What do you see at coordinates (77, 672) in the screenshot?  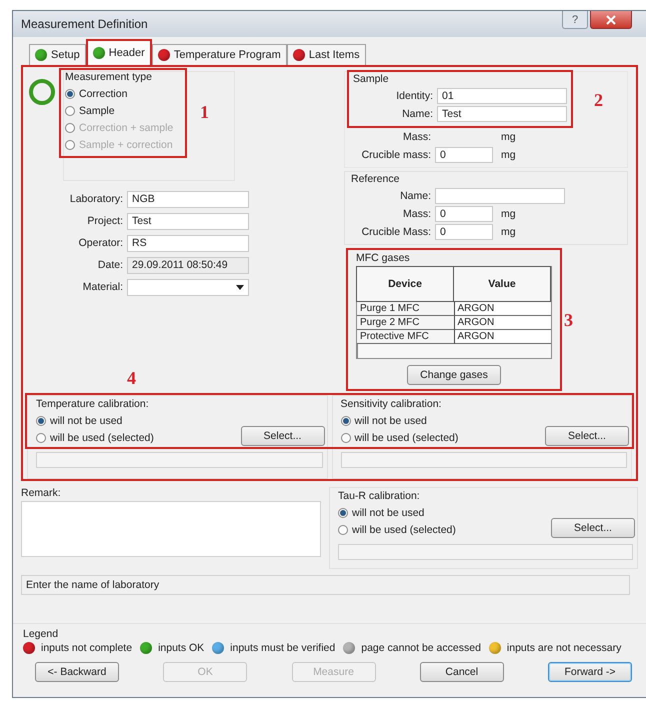 I see `dialog-button: <- Backward` at bounding box center [77, 672].